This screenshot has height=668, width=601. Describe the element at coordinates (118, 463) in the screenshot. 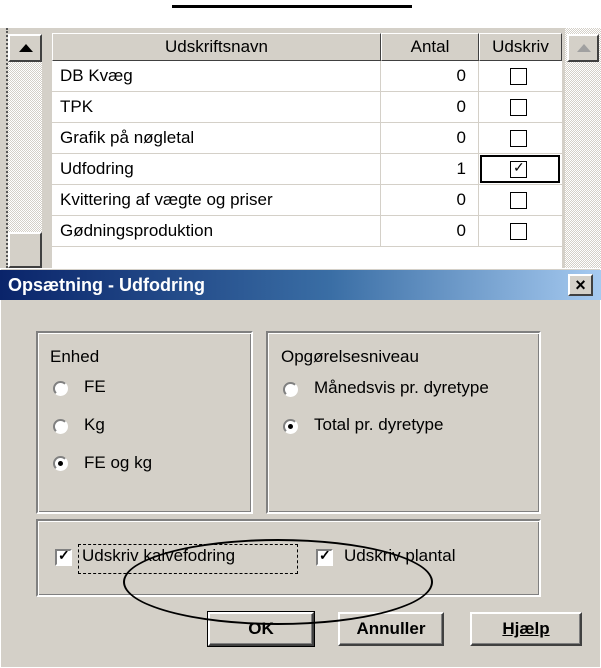

I see `radio-fe-og-kg-label: FE og kg` at that location.